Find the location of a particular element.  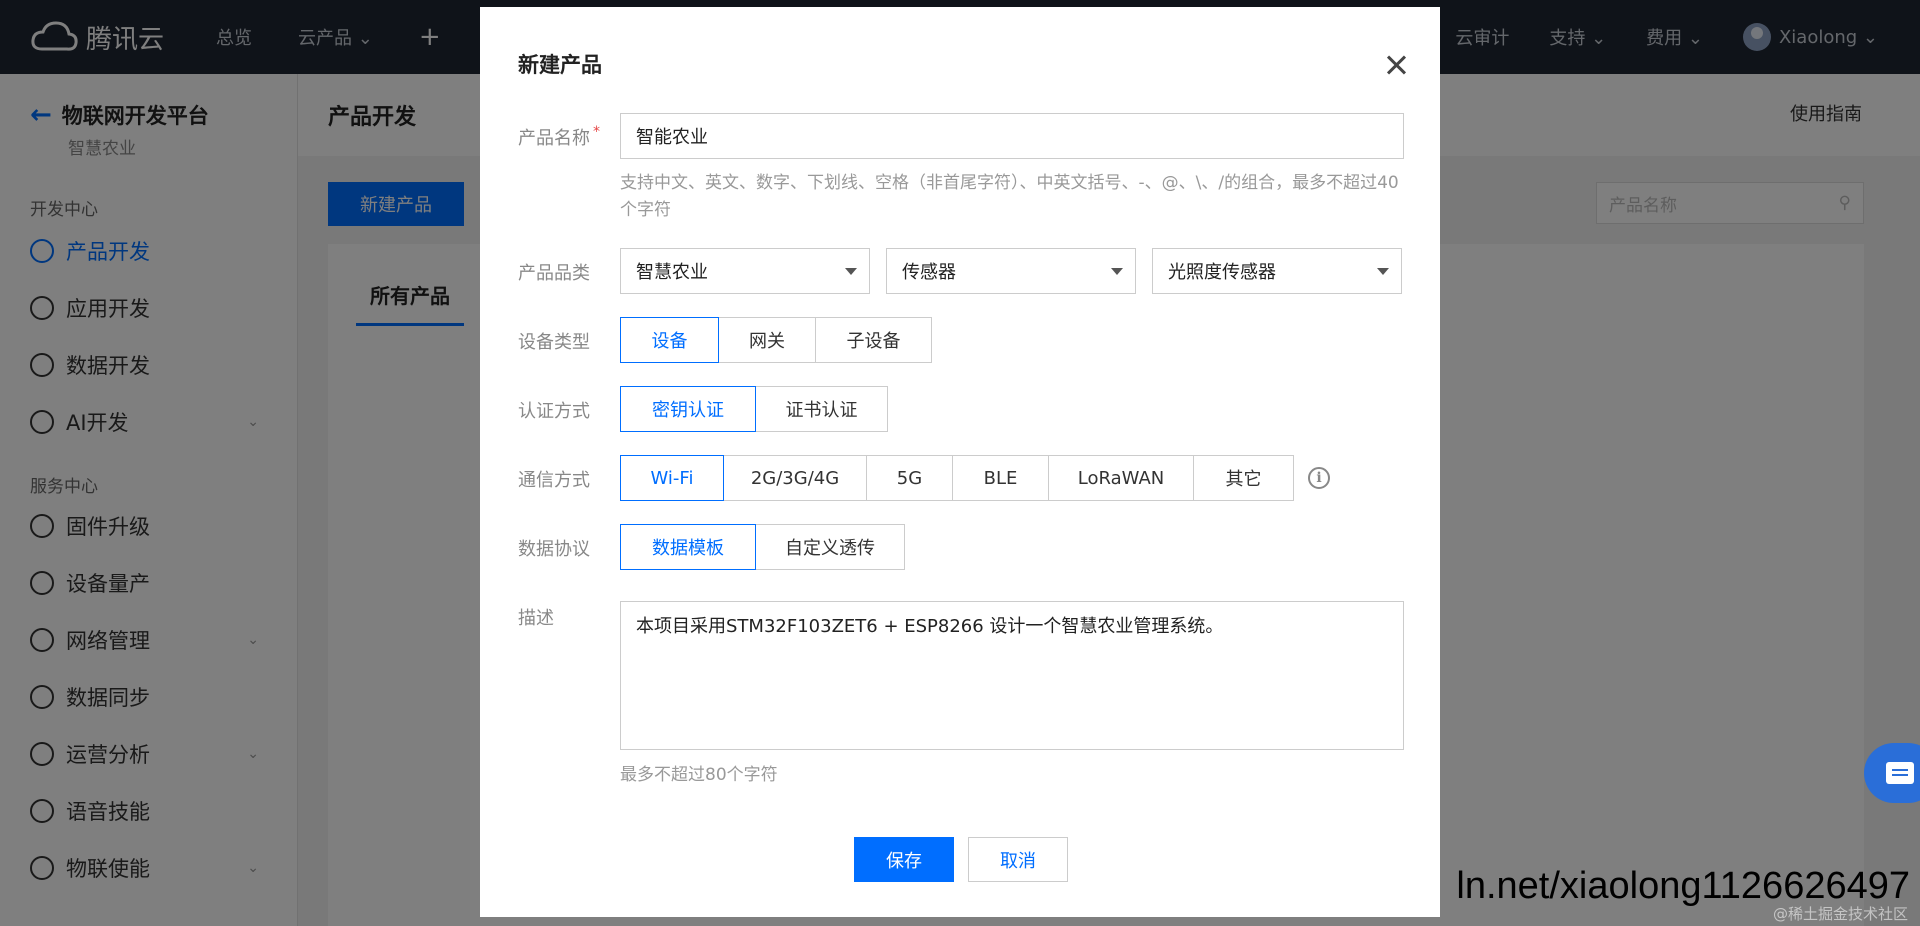

protocol-custom-passthrough: 自定义透传 is located at coordinates (830, 547).